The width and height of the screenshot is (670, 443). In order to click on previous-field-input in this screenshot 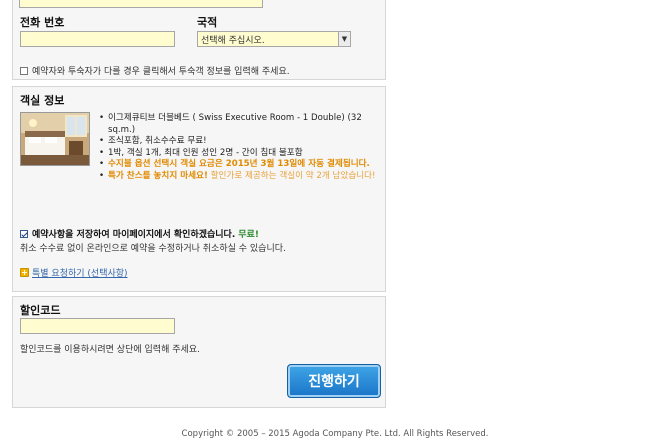, I will do `click(141, 4)`.